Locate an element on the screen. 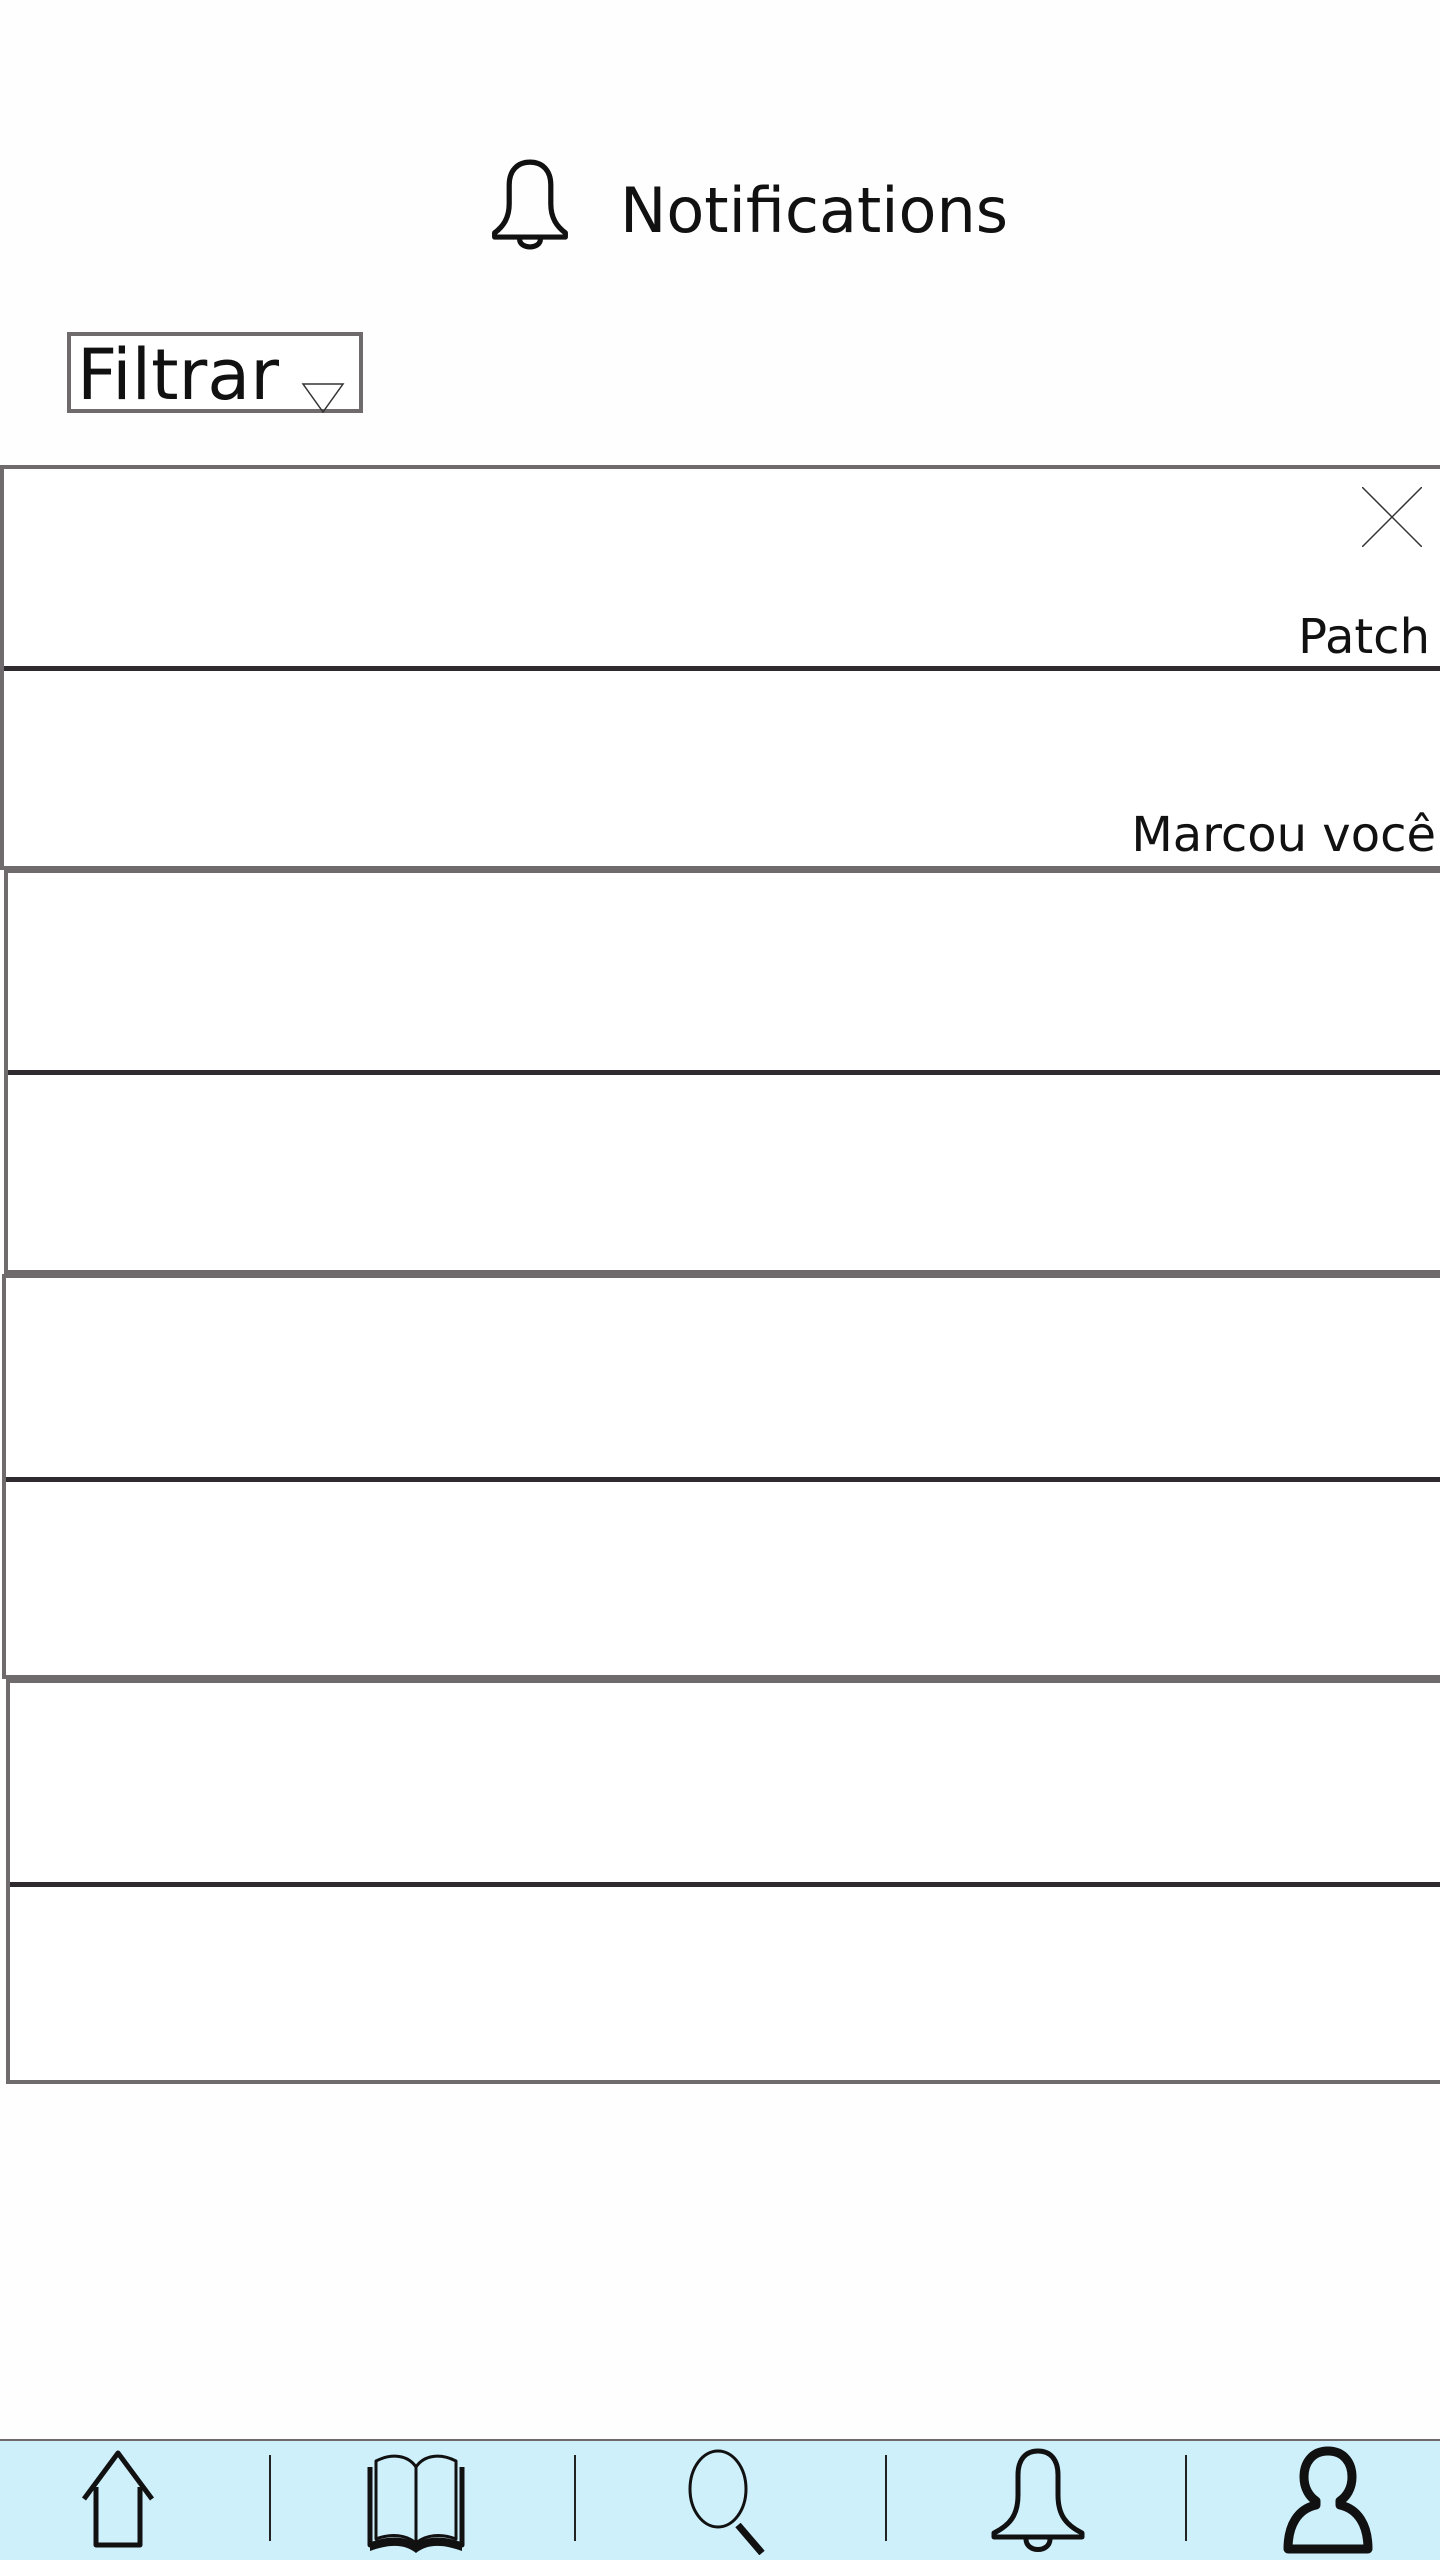 This screenshot has height=2560, width=1440. page-header: Notifications is located at coordinates (720, 210).